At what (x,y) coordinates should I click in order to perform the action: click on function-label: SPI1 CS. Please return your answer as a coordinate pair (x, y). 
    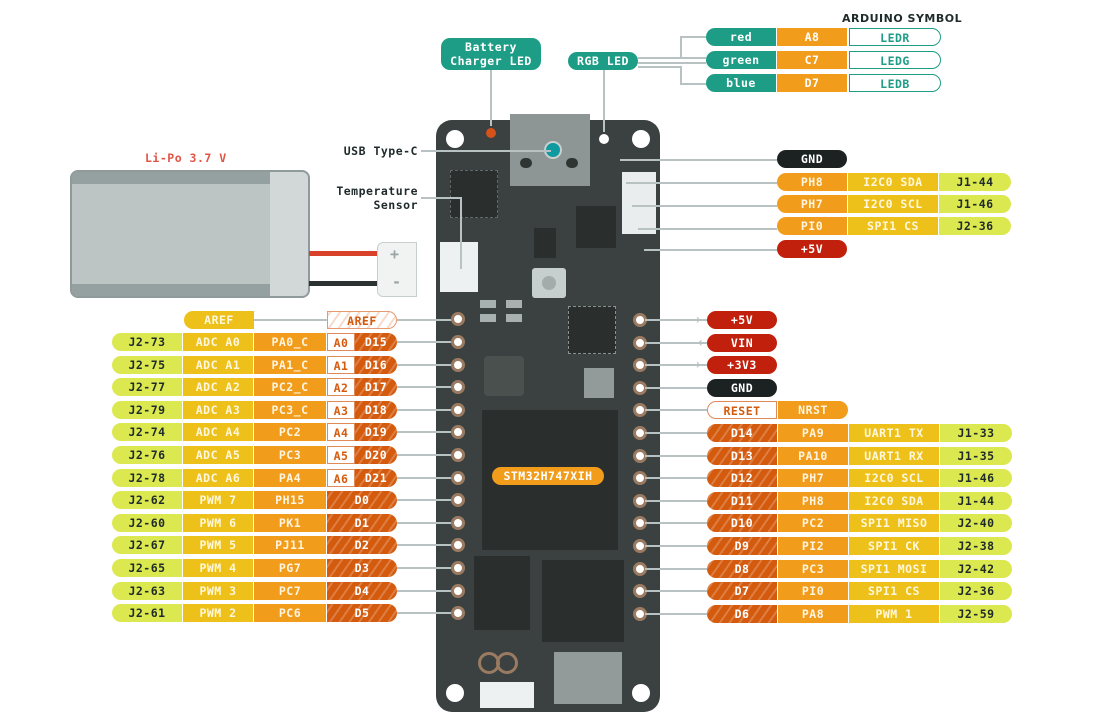
    Looking at the image, I should click on (894, 591).